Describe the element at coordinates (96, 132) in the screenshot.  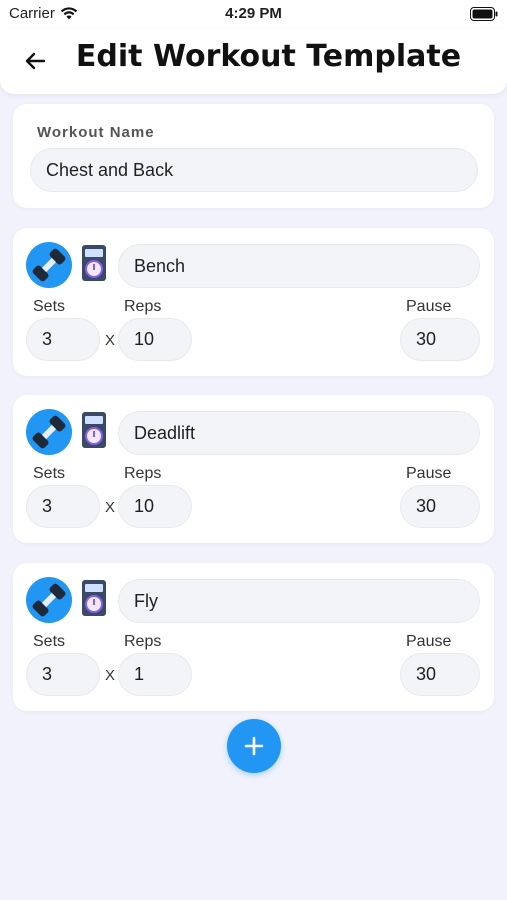
I see `workout-name-label: Workout Name` at that location.